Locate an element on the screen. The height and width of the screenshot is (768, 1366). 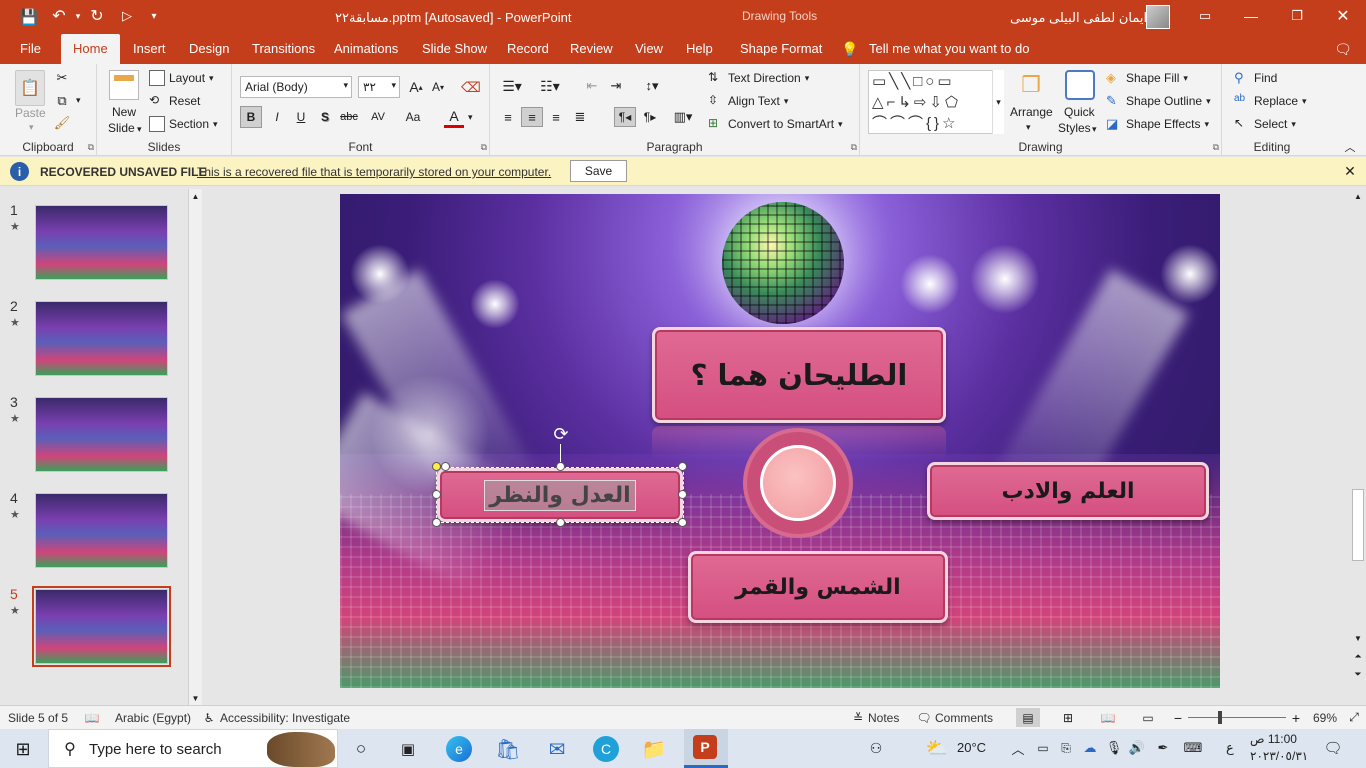
new-slide-icon is located at coordinates (124, 85).